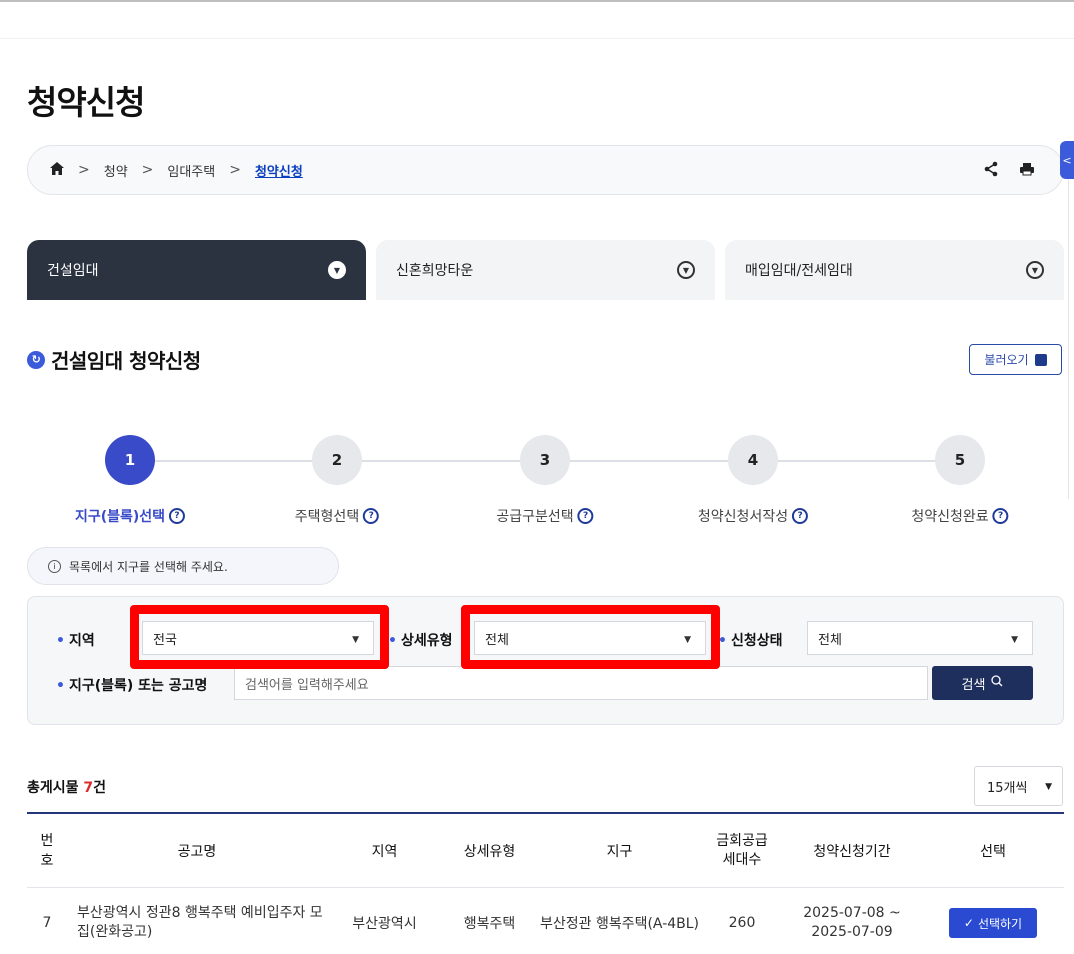 This screenshot has height=954, width=1074. I want to click on step-1-label: 지구(블록)선택?, so click(130, 516).